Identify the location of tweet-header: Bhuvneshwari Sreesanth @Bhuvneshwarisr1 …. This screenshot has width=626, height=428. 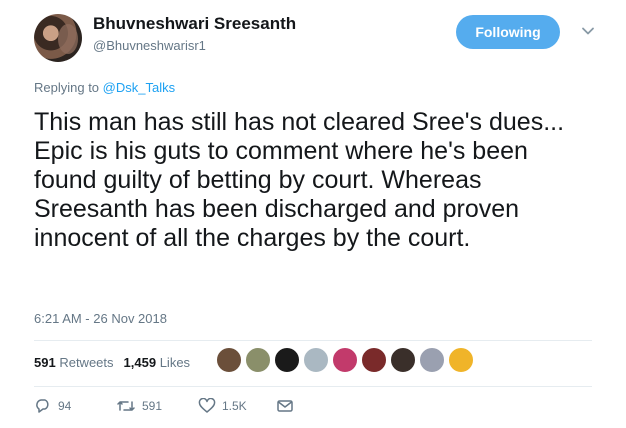
(320, 38).